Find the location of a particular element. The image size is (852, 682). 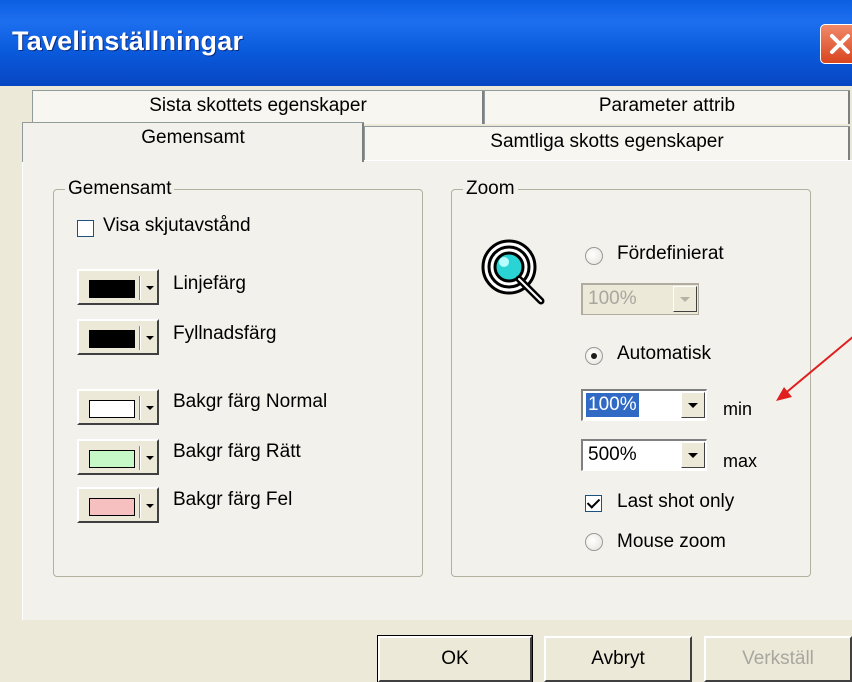

last-shot-only-checkbox is located at coordinates (593, 503).